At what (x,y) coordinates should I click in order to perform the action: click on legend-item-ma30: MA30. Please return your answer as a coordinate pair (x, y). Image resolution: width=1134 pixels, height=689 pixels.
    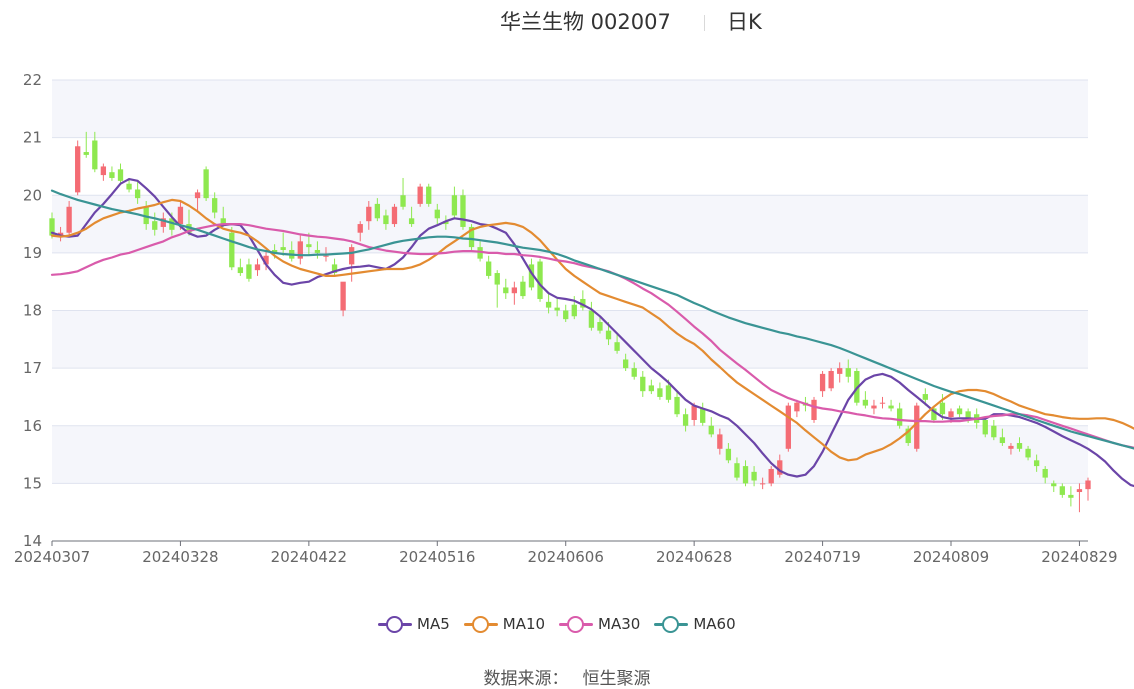
    Looking at the image, I should click on (599, 624).